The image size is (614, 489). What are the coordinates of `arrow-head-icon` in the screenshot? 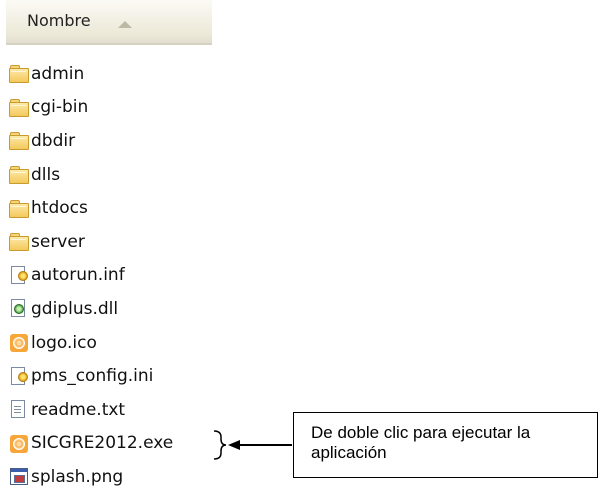 It's located at (234, 445).